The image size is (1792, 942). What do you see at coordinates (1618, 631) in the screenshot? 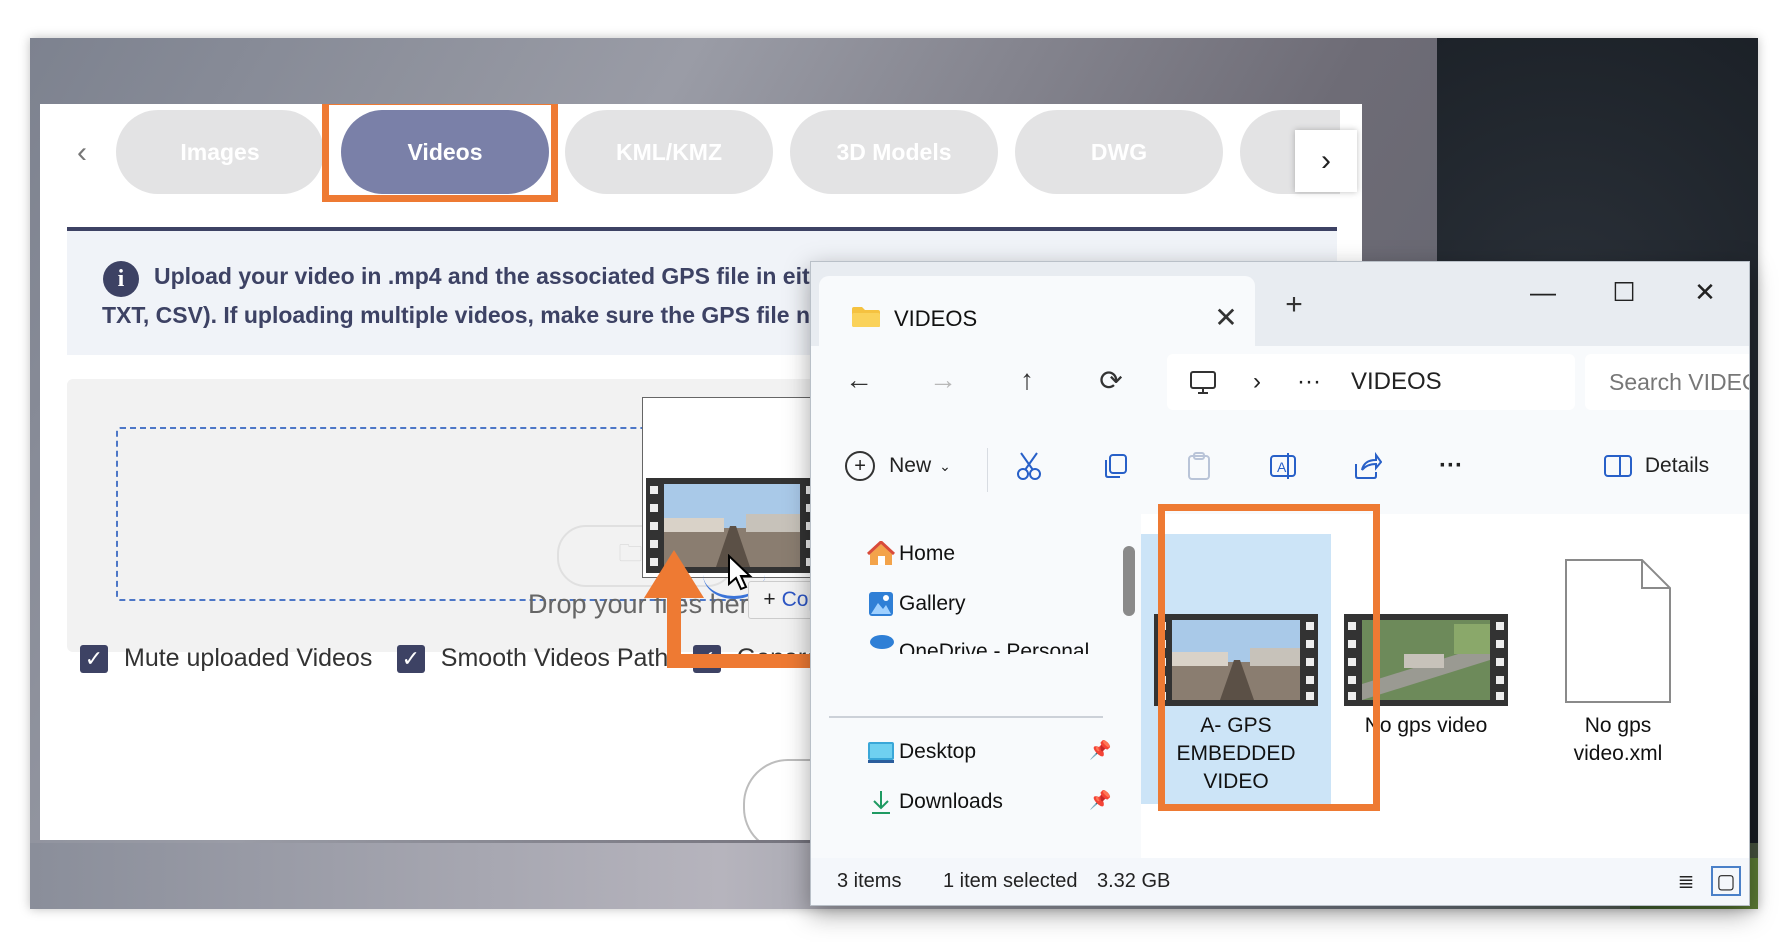
I see `document-file-icon` at bounding box center [1618, 631].